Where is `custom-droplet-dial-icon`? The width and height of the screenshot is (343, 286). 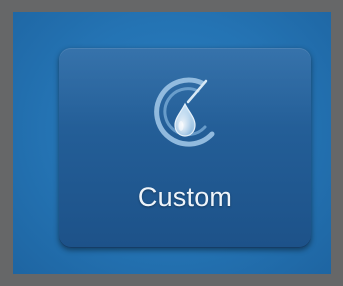
custom-droplet-dial-icon is located at coordinates (185, 111).